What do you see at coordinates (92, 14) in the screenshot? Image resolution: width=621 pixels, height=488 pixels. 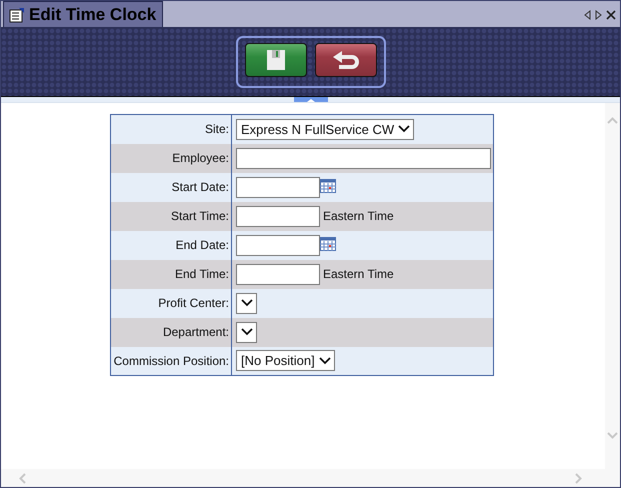 I see `window-title: Edit Time Clock` at bounding box center [92, 14].